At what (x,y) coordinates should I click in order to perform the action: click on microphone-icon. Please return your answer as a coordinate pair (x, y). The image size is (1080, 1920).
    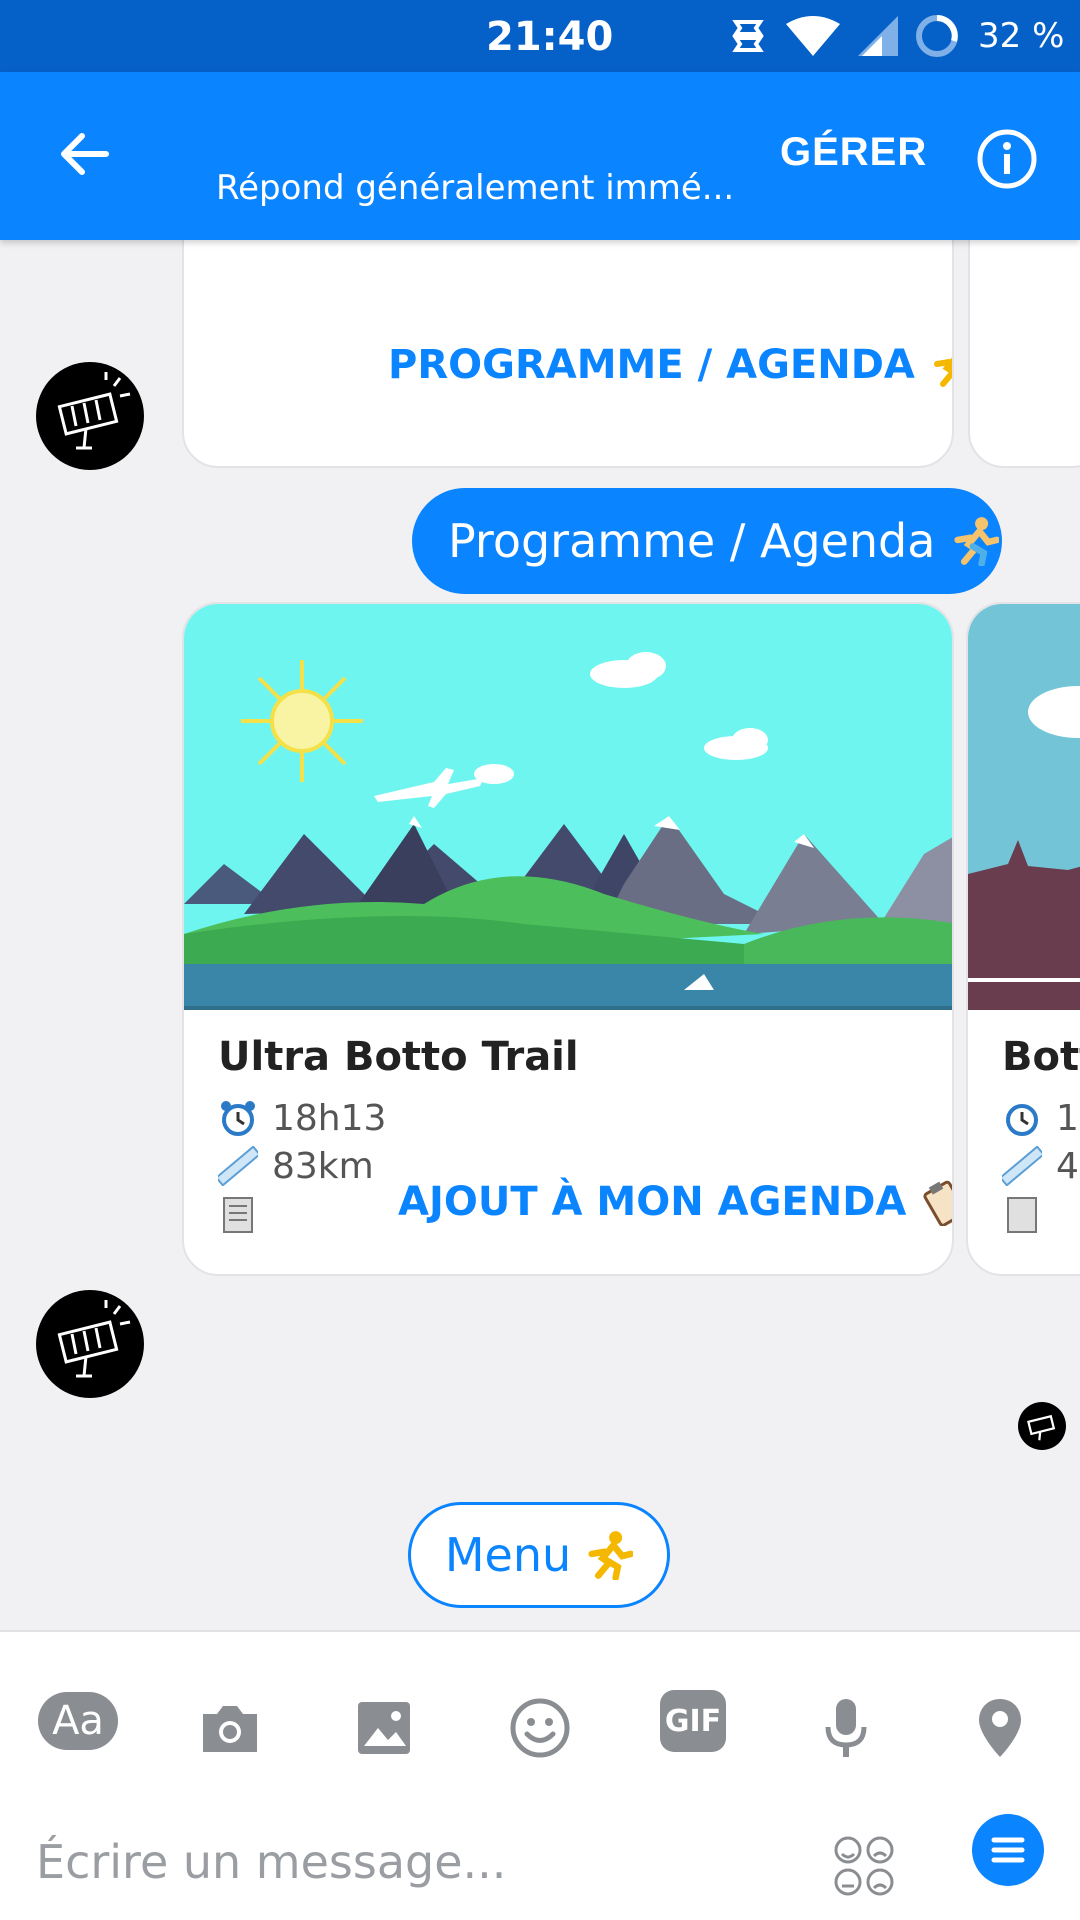
    Looking at the image, I should click on (846, 1728).